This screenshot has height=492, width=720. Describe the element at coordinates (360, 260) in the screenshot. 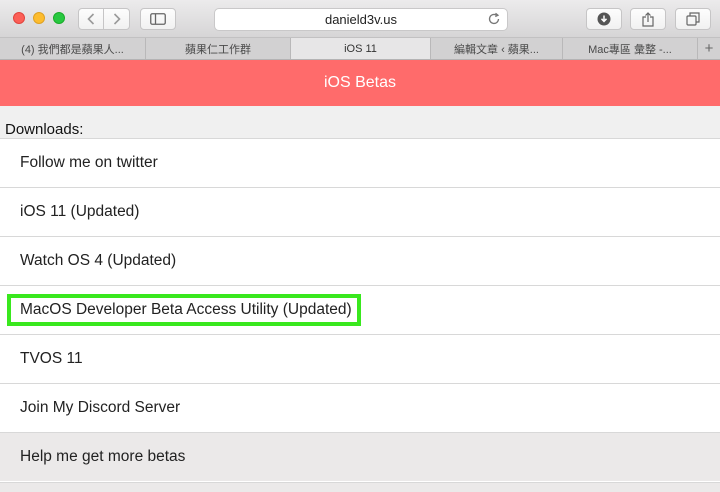

I see `list-item-watchos-4: Watch OS 4 (Updated)` at that location.